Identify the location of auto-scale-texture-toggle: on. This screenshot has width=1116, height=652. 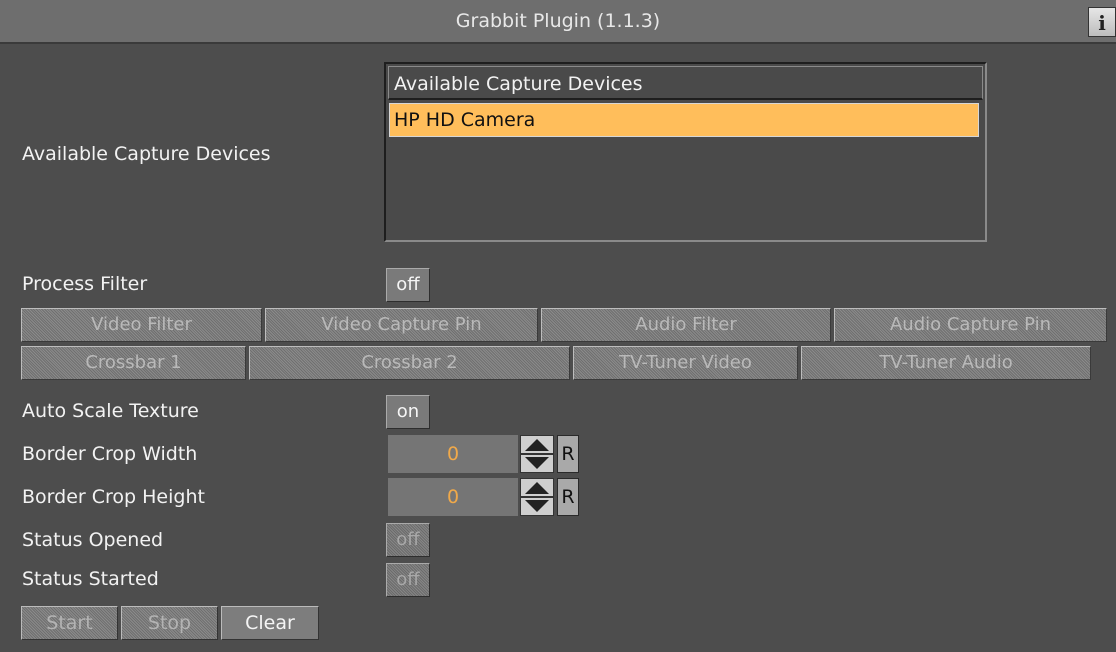
(408, 412).